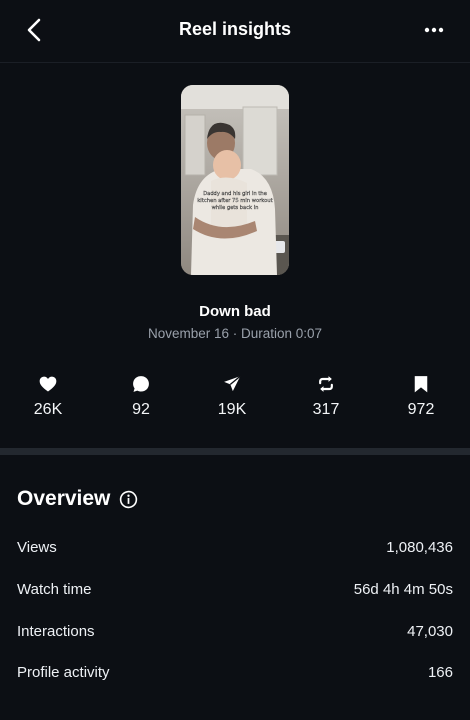 The height and width of the screenshot is (720, 470). What do you see at coordinates (232, 383) in the screenshot?
I see `share-icon` at bounding box center [232, 383].